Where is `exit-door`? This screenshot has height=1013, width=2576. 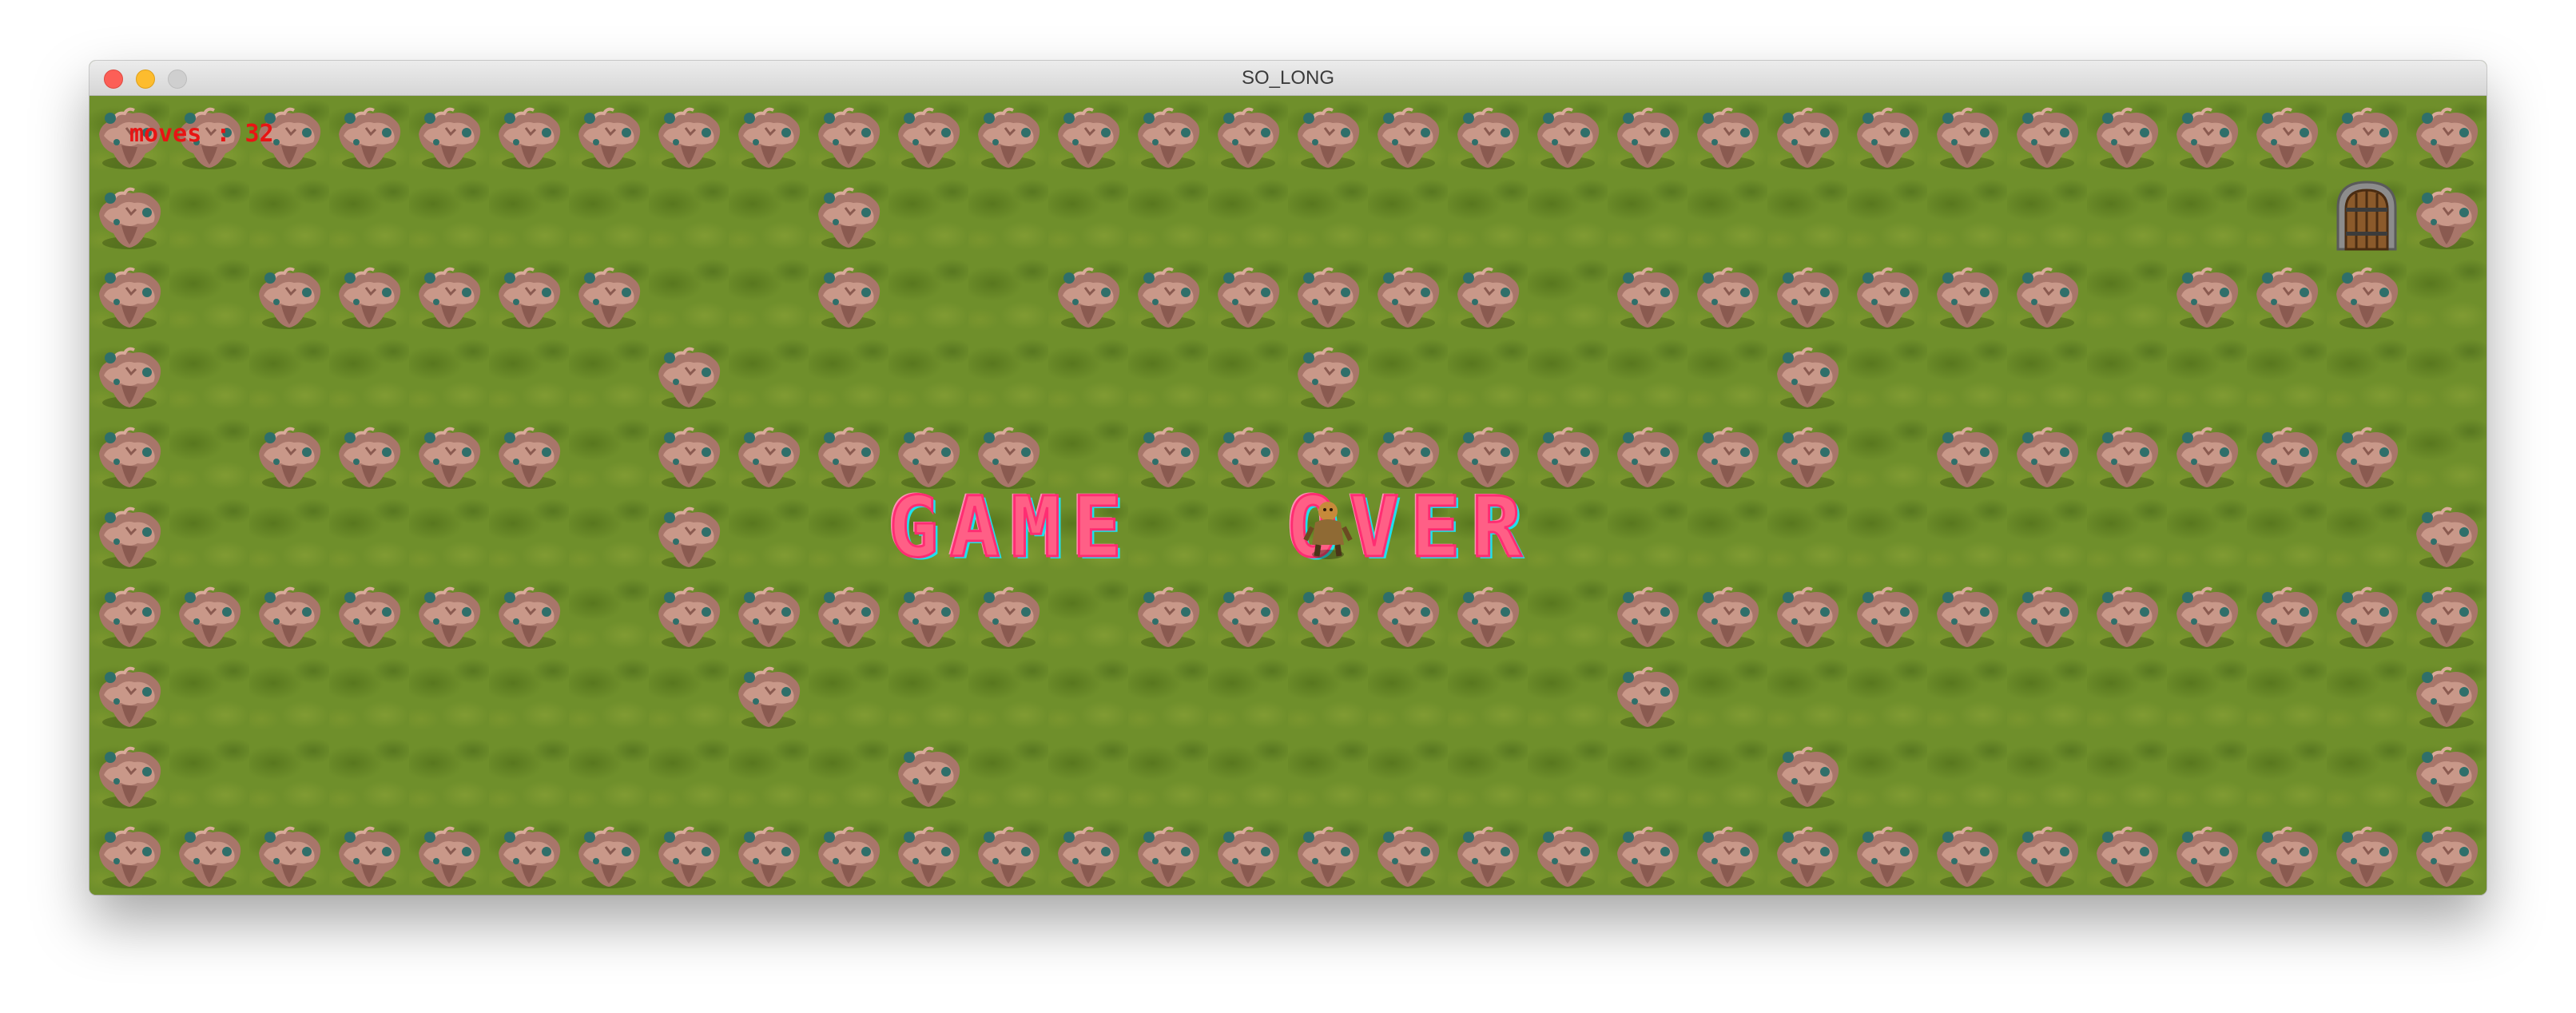 exit-door is located at coordinates (2367, 216).